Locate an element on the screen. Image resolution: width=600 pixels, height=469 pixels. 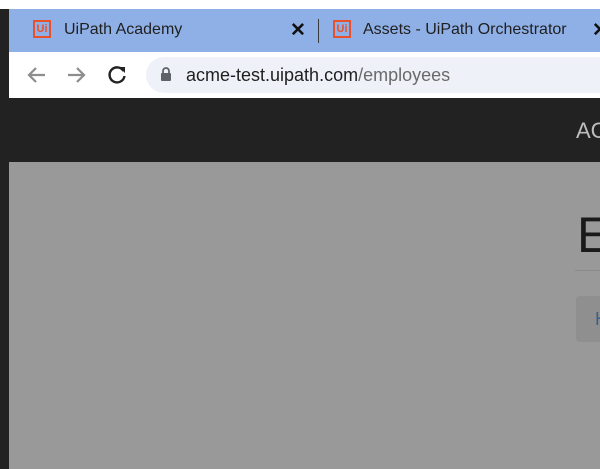
address-bar: acme-test.uipath.com/employees is located at coordinates (373, 75).